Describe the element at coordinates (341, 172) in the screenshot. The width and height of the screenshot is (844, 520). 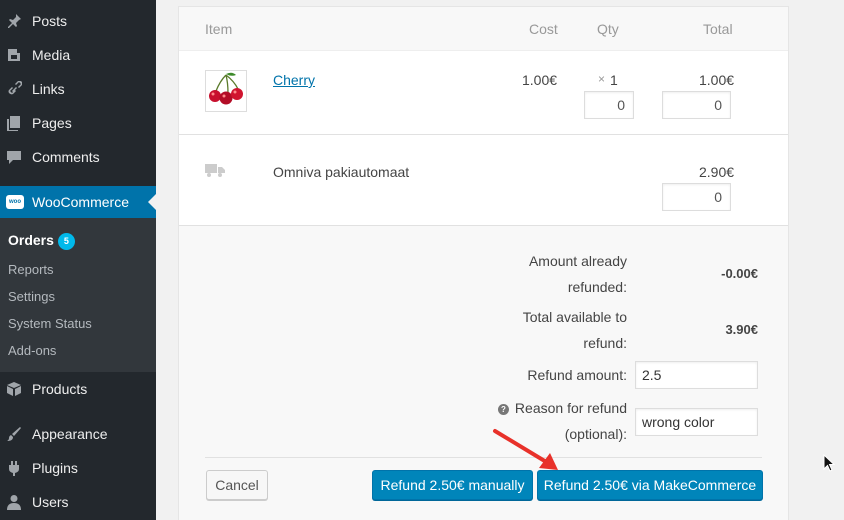
I see `shipping-method-name: Omniva pakiautomaat` at that location.